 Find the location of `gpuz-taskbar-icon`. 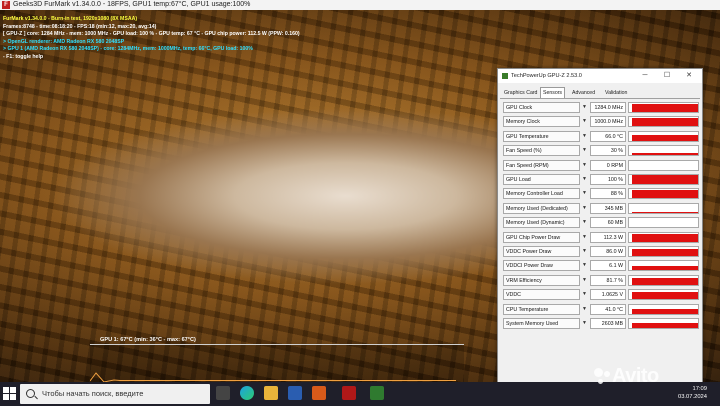

gpuz-taskbar-icon is located at coordinates (377, 393).